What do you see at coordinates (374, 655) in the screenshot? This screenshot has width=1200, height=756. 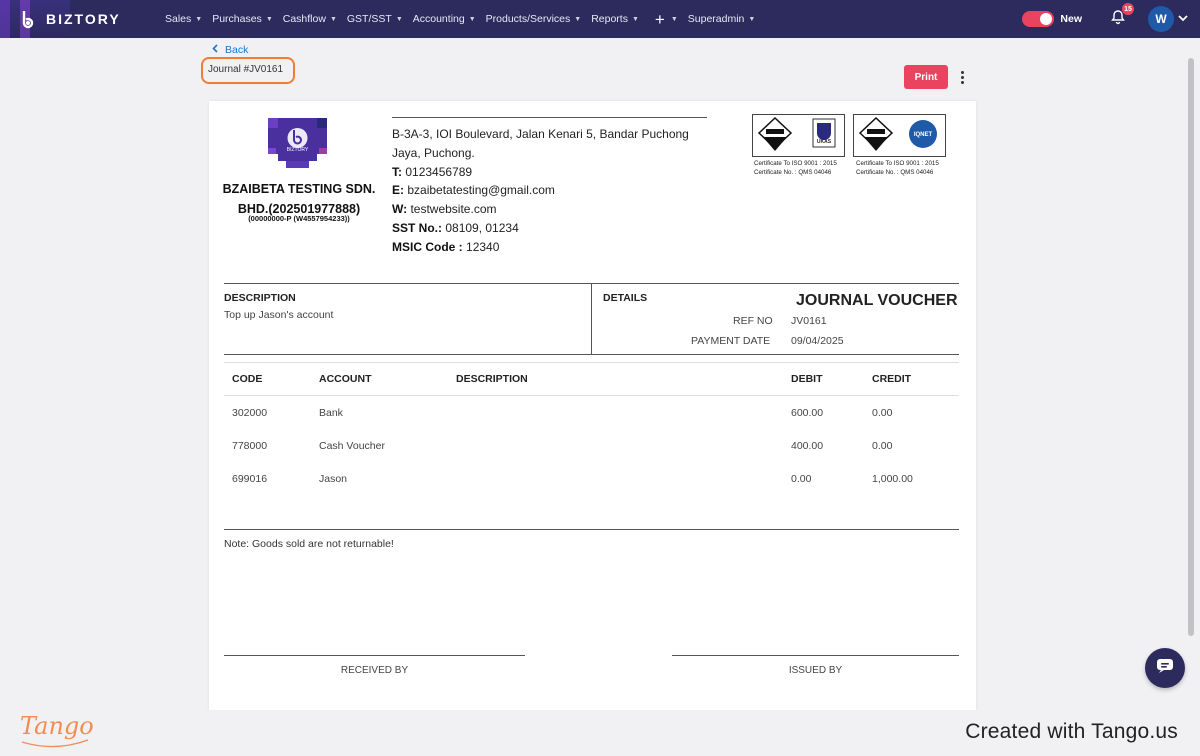 I see `received-signature-line` at bounding box center [374, 655].